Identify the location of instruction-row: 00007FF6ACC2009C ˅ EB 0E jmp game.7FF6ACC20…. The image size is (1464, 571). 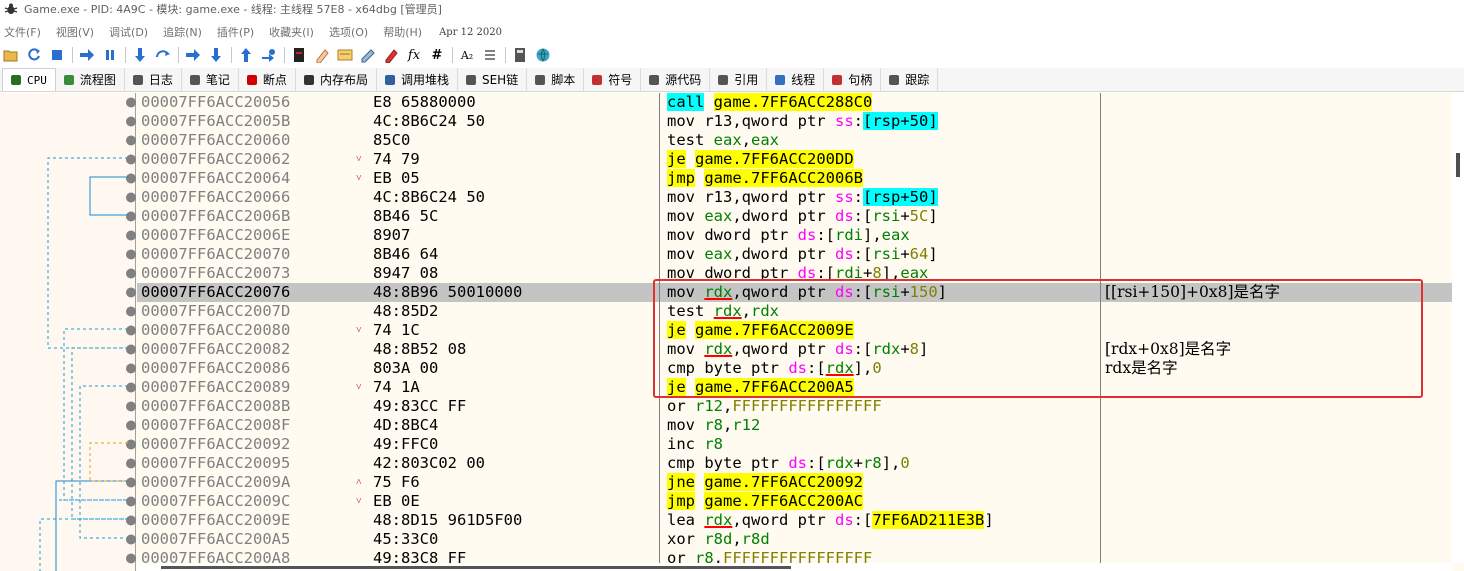
(794, 501).